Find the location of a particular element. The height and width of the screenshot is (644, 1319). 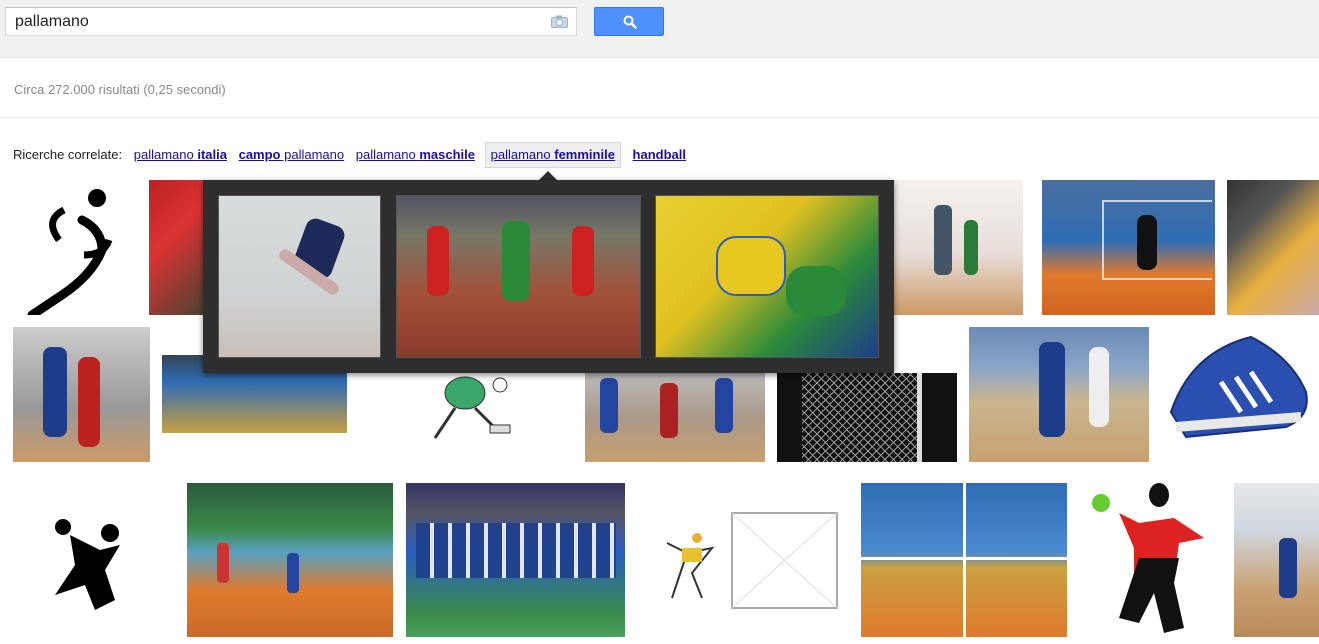

player-silhouette is located at coordinates (87, 564).